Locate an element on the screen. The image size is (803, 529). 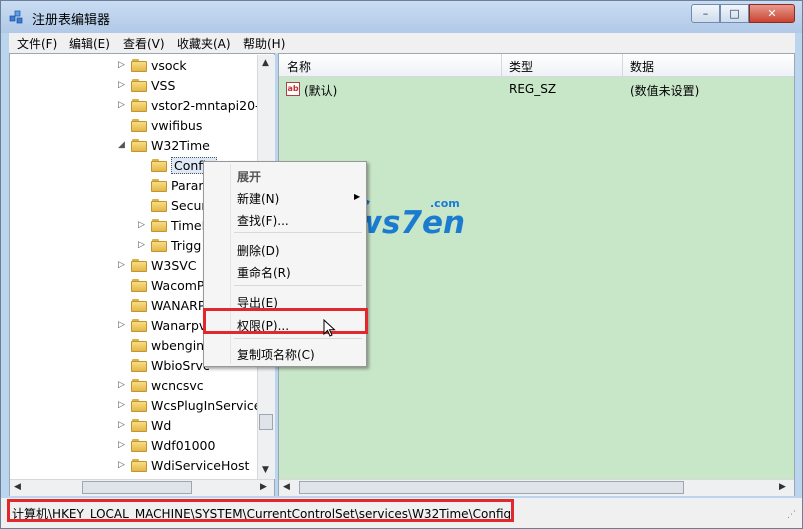
value-name: (默认) is located at coordinates (321, 91).